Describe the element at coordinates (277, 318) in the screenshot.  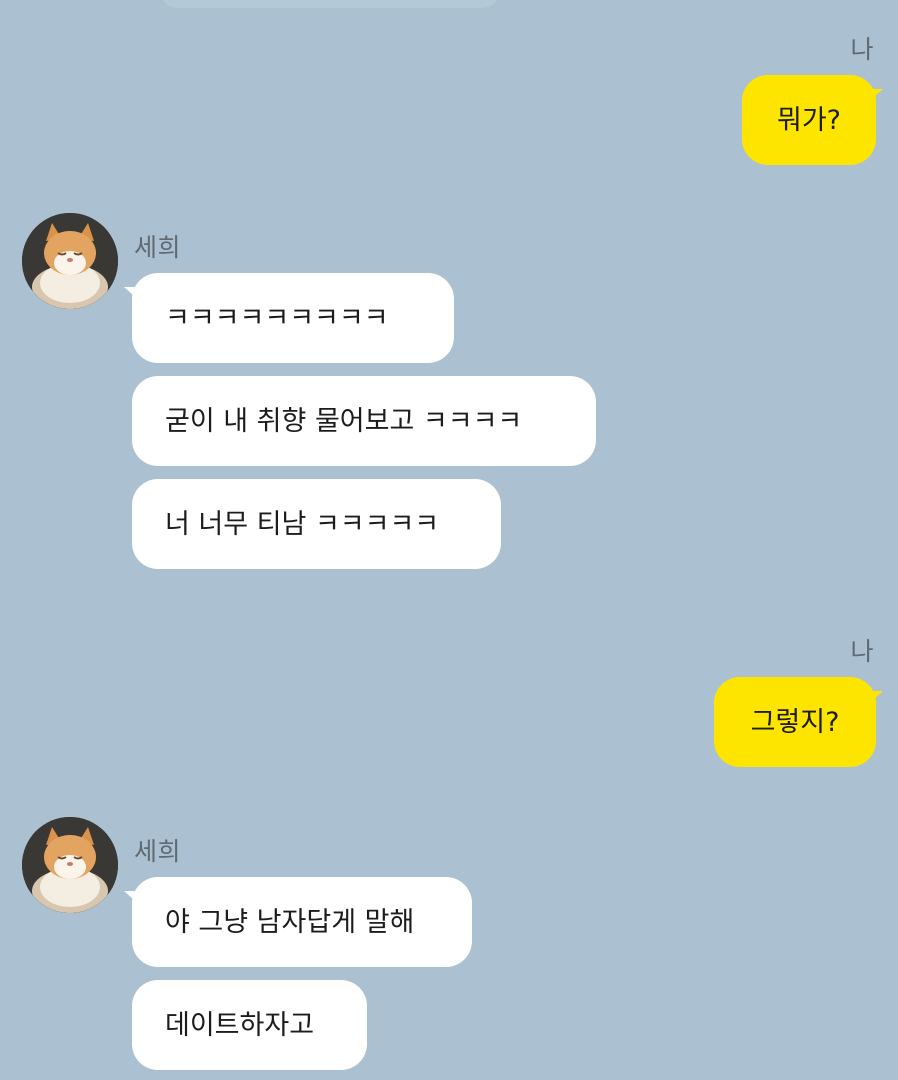
I see `message-text: ㅋㅋㅋㅋㅋㅋㅋㅋㅋ` at that location.